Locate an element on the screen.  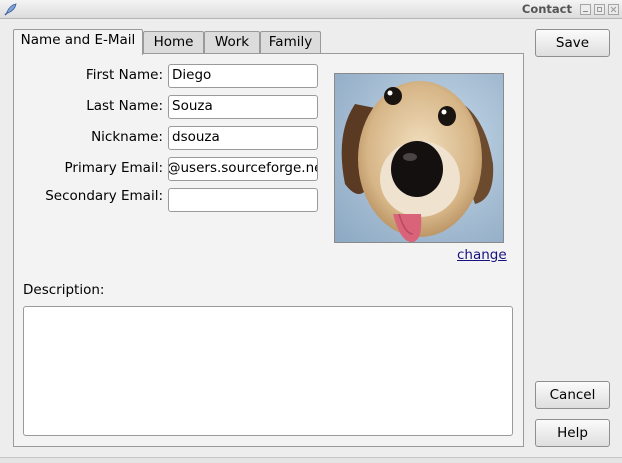
window-title: Contact is located at coordinates (546, 9).